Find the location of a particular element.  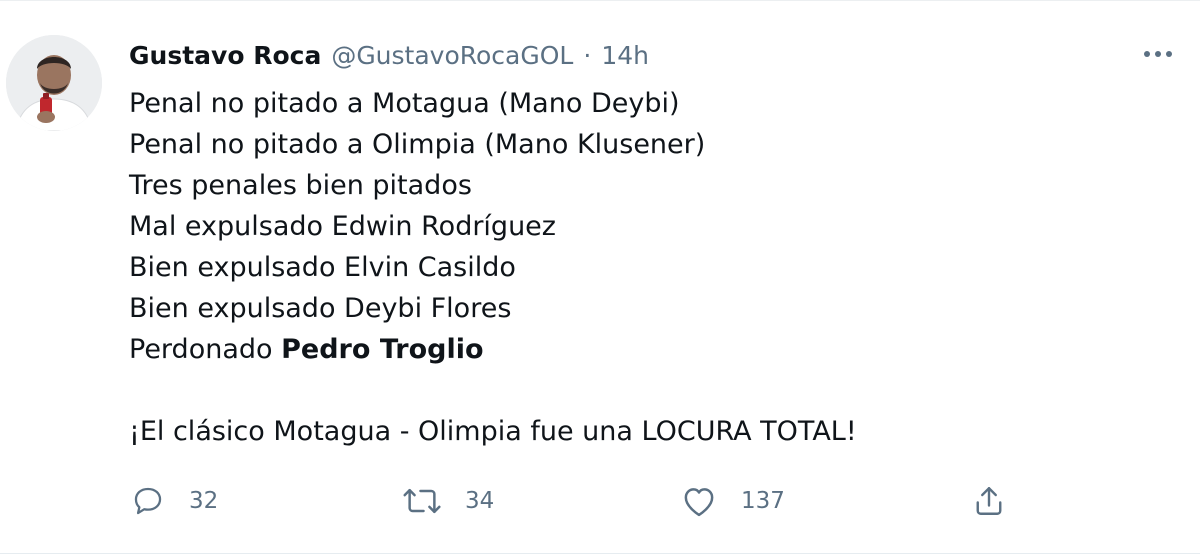

tweet-line: Bien expulsado Deybi Flores is located at coordinates (320, 308).